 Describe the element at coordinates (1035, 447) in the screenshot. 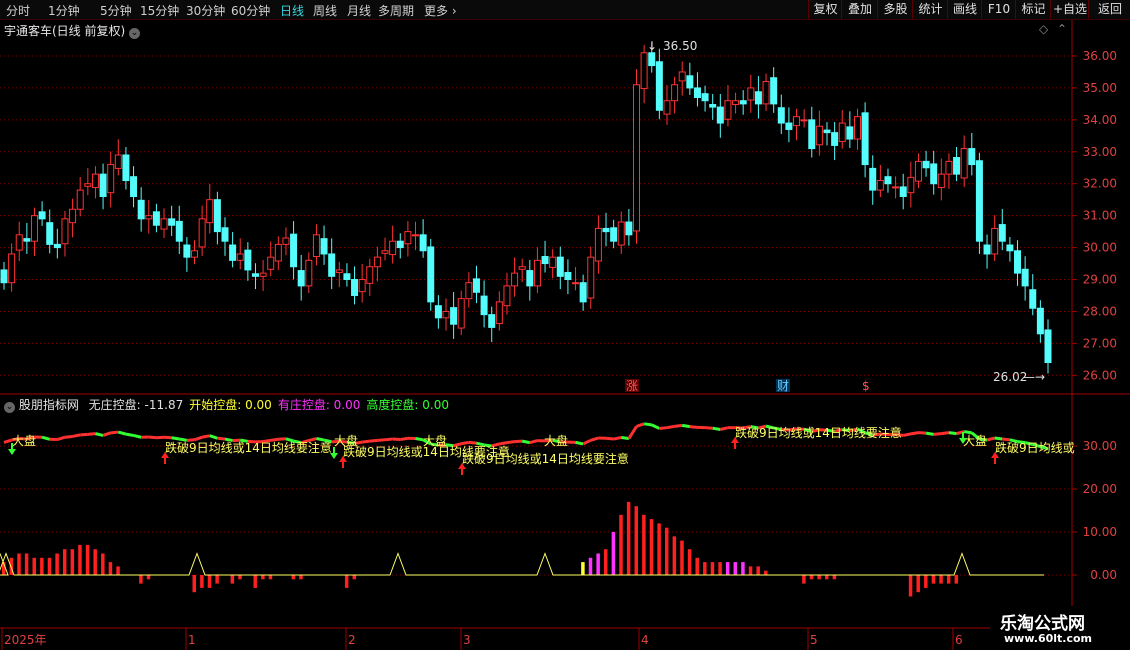

I see `warn-label-short: 跌破9日均线或` at that location.